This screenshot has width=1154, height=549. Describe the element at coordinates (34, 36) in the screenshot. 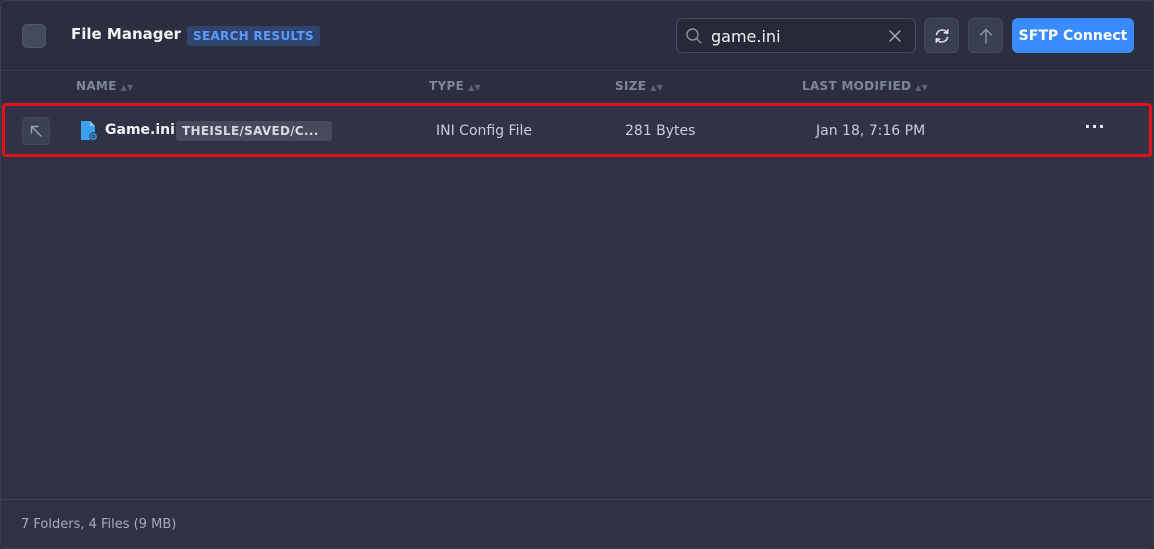

I see `select-all-checkbox` at that location.